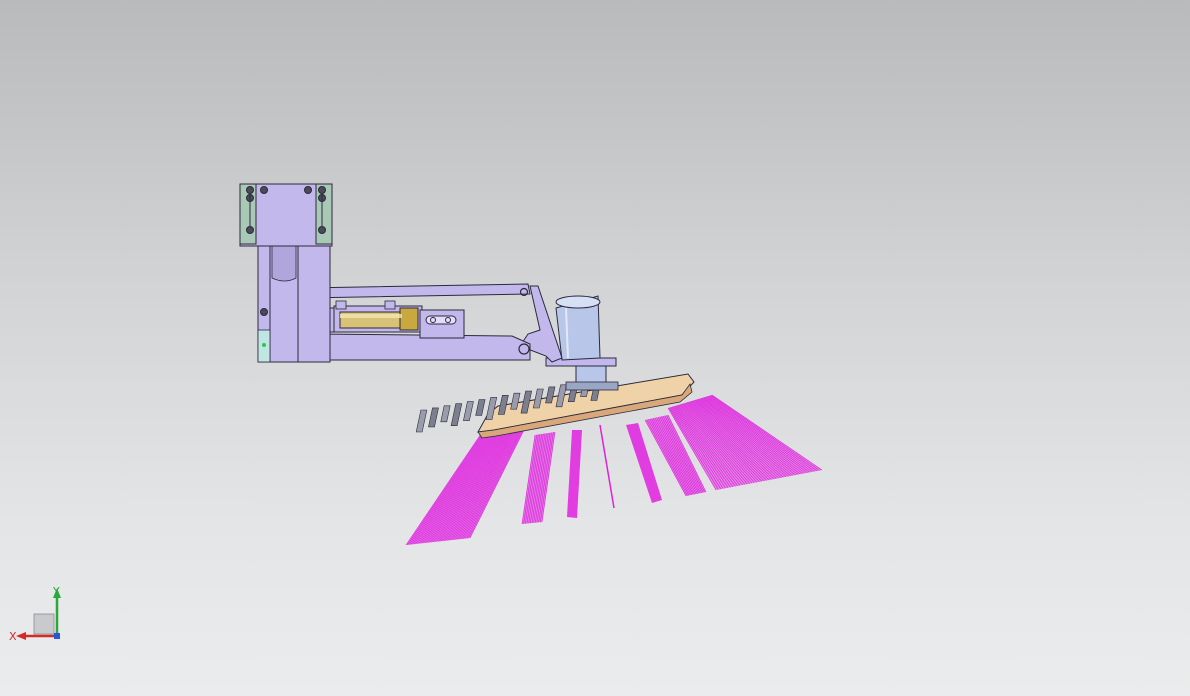  I want to click on hydraulic-cylinder, so click(390, 319).